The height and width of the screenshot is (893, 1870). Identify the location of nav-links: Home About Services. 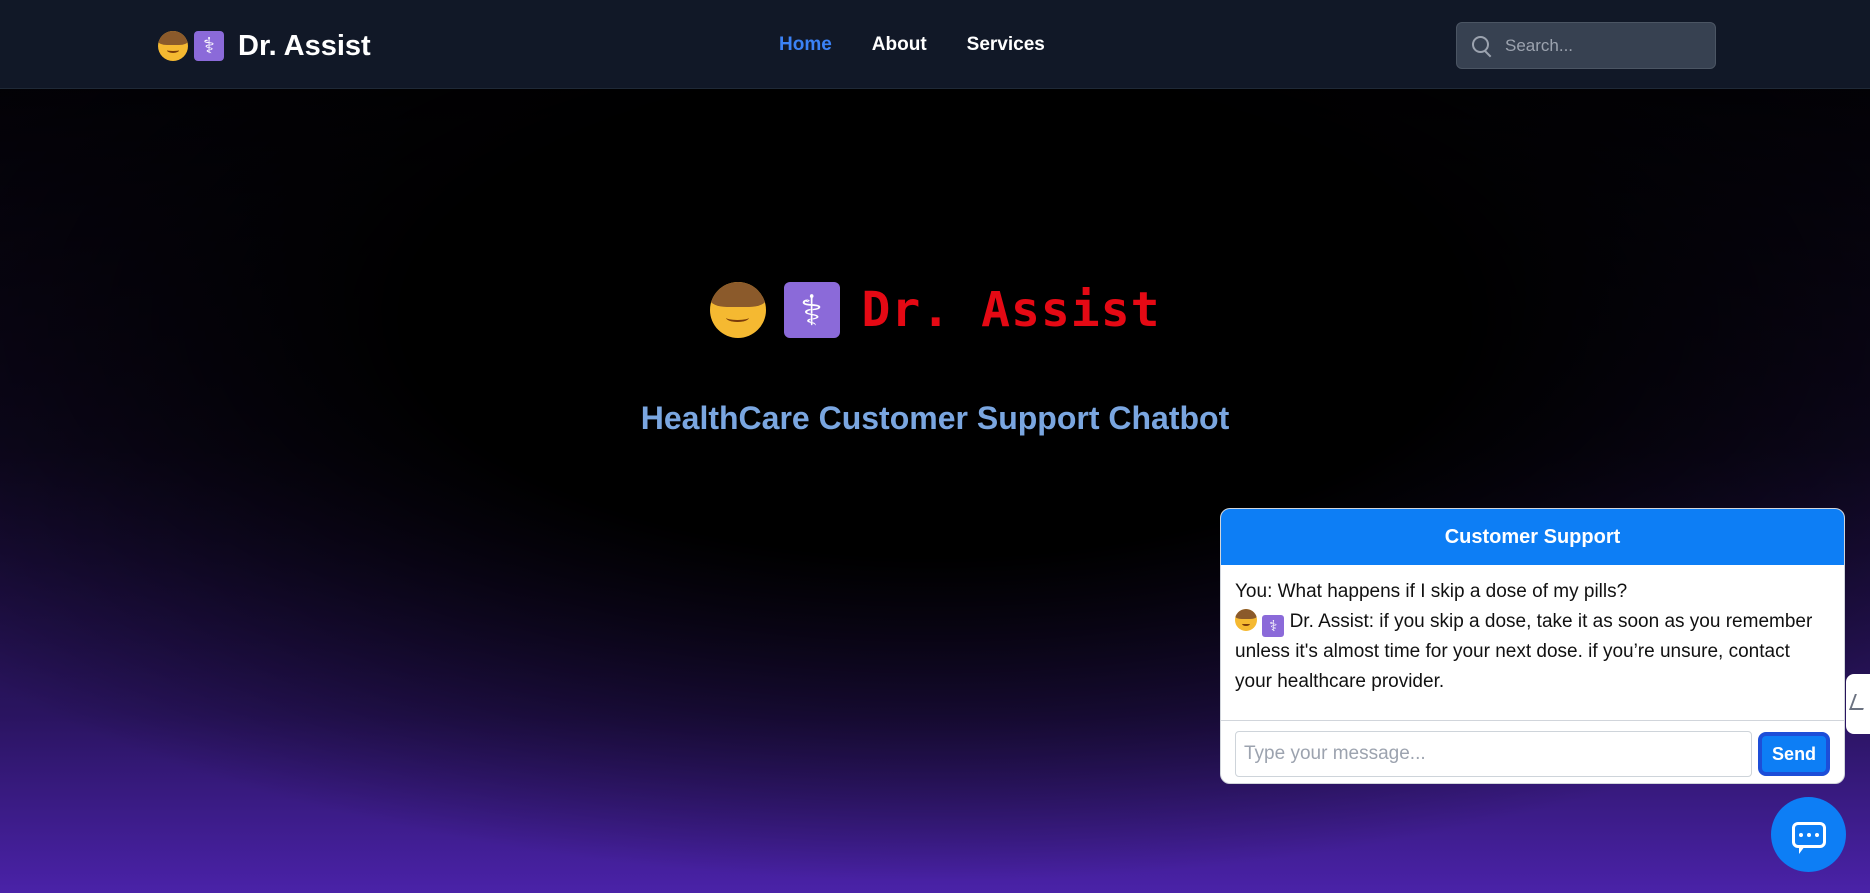
(912, 45).